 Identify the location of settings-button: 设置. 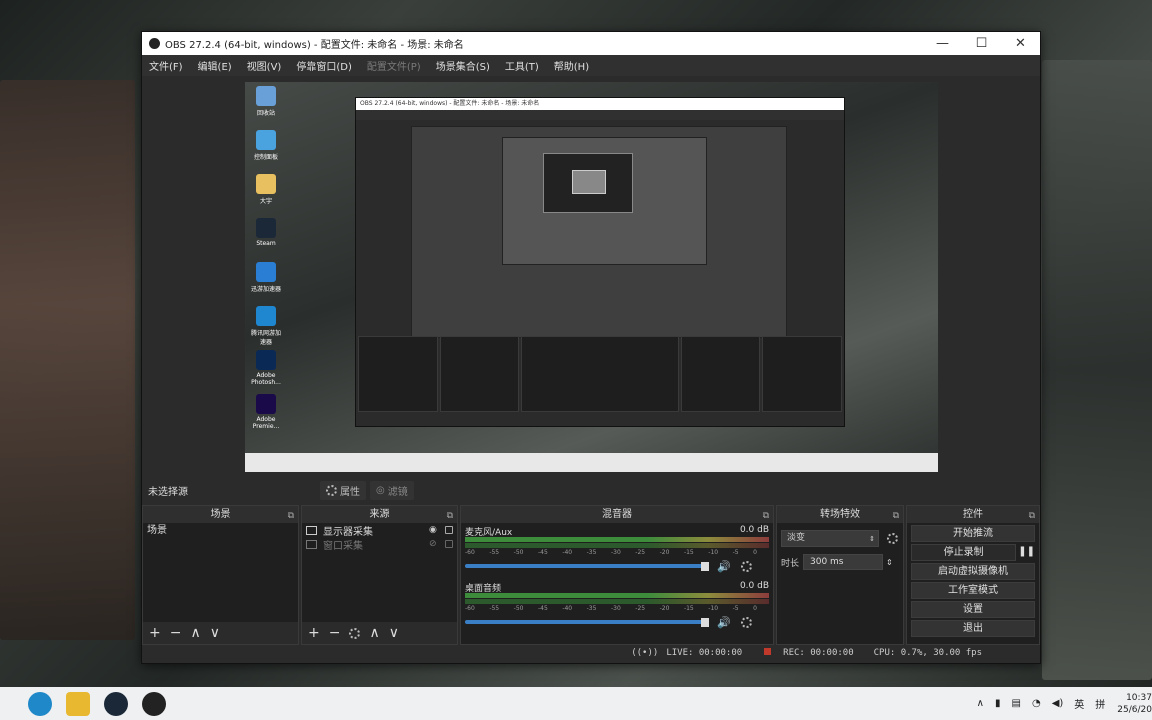
(973, 609).